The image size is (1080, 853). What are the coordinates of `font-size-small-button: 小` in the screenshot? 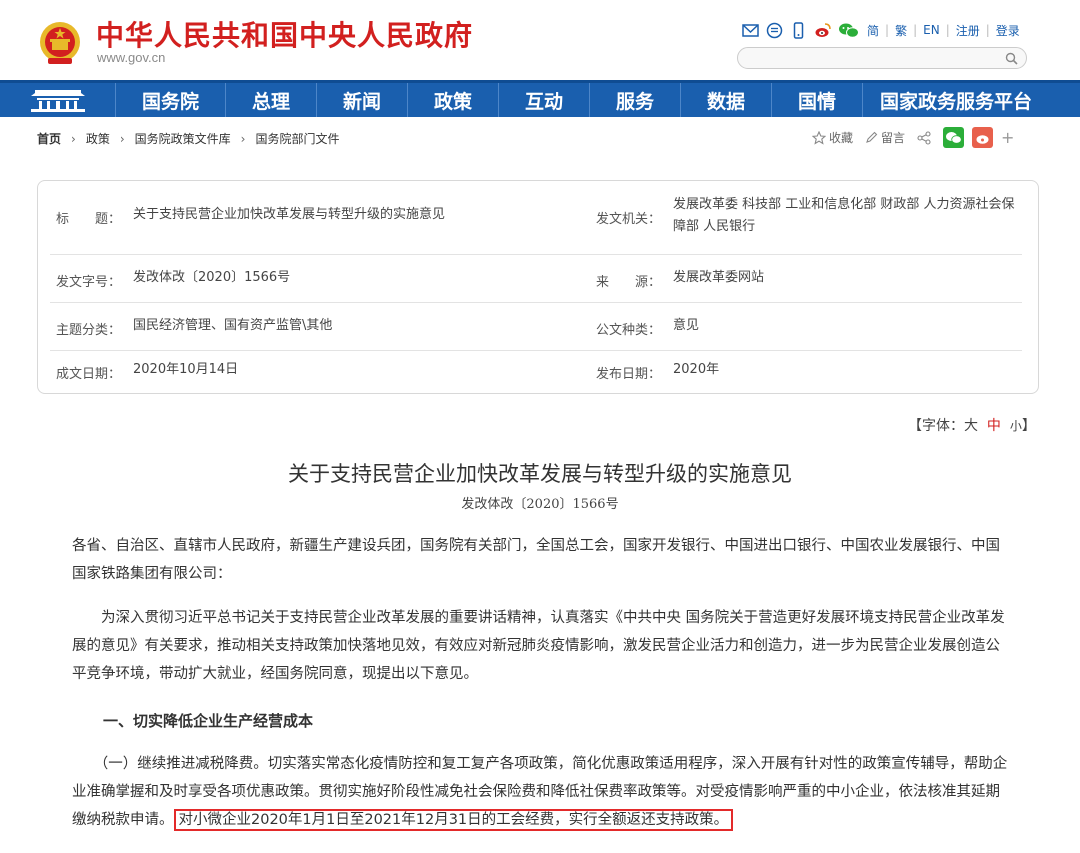 It's located at (1016, 426).